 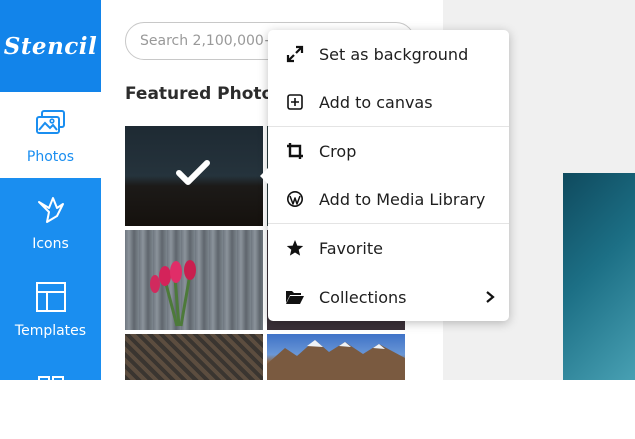 What do you see at coordinates (295, 54) in the screenshot?
I see `expand-icon` at bounding box center [295, 54].